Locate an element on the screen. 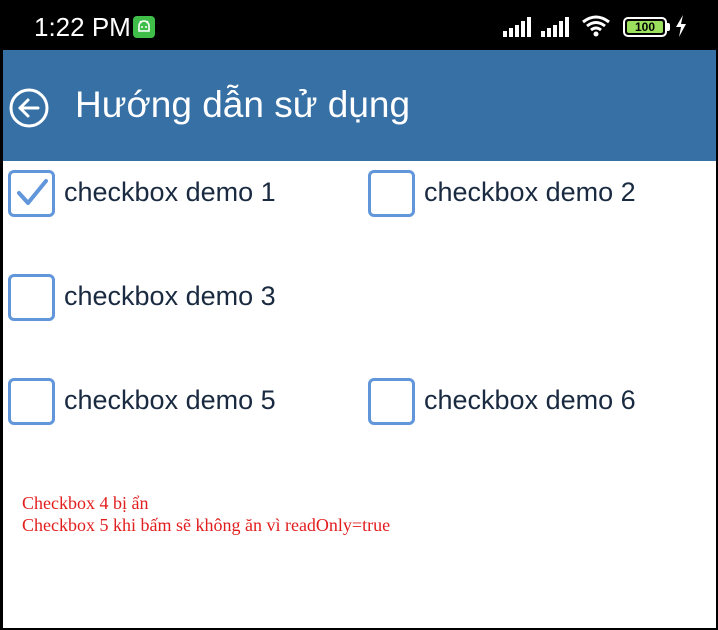  wifi-icon is located at coordinates (596, 26).